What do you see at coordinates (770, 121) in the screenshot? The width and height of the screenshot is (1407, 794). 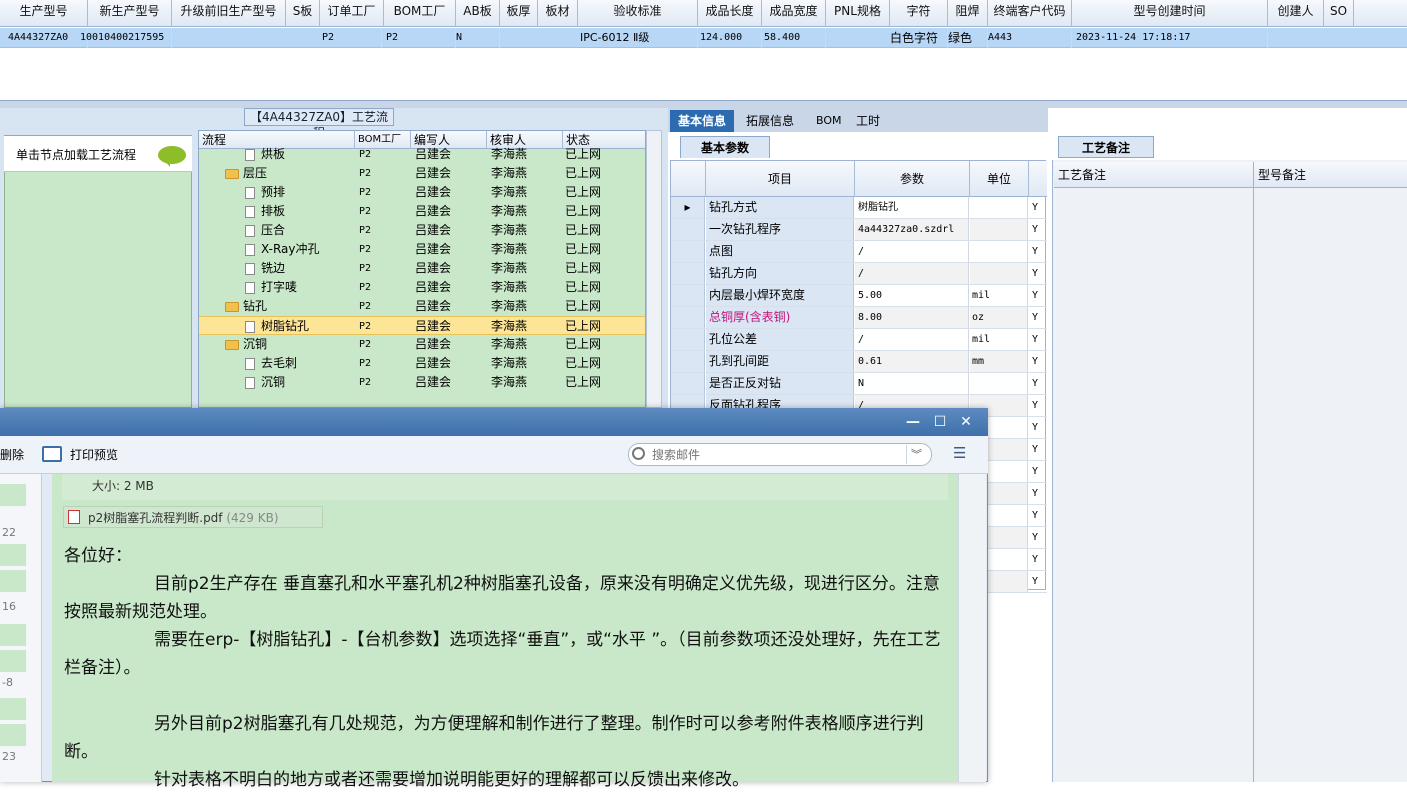 I see `tab-extended-info: 拓展信息` at bounding box center [770, 121].